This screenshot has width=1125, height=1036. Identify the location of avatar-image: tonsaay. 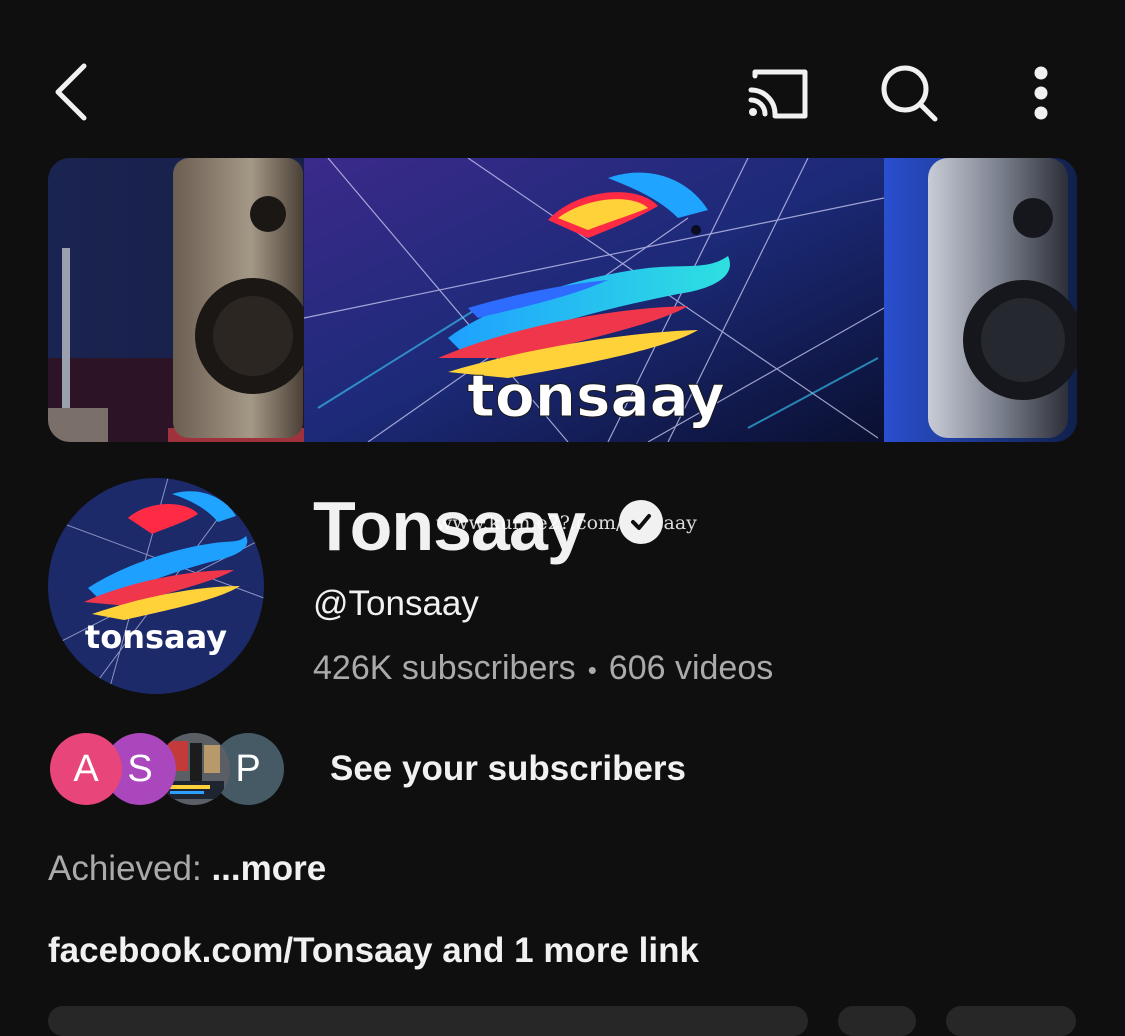
(156, 586).